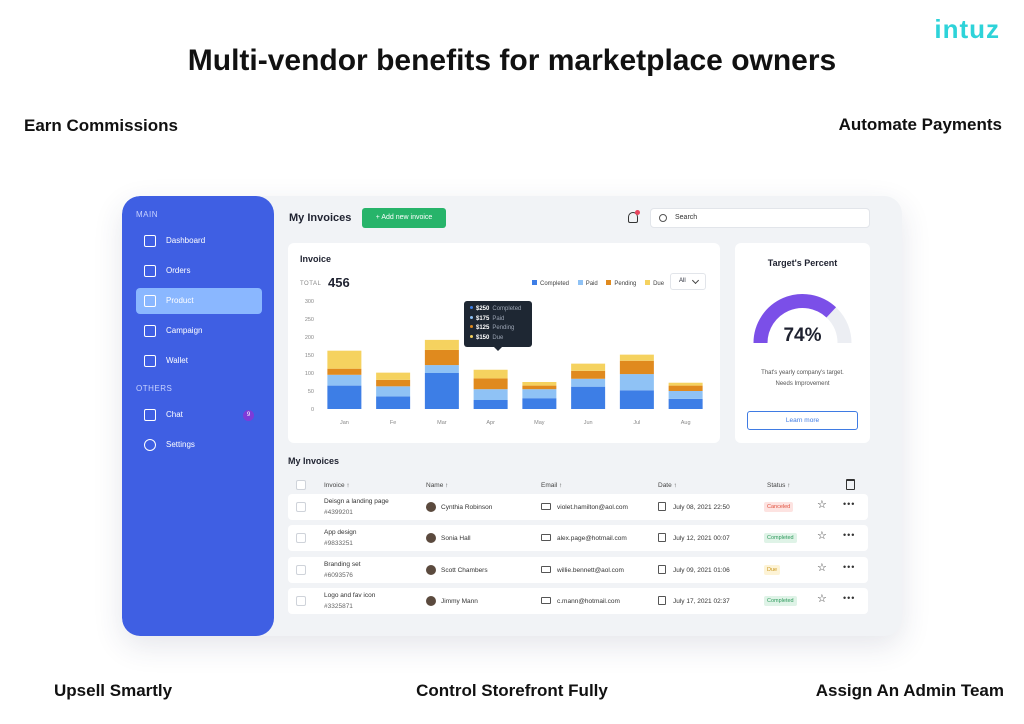  Describe the element at coordinates (342, 564) in the screenshot. I see `invoice-title: Branding set` at that location.